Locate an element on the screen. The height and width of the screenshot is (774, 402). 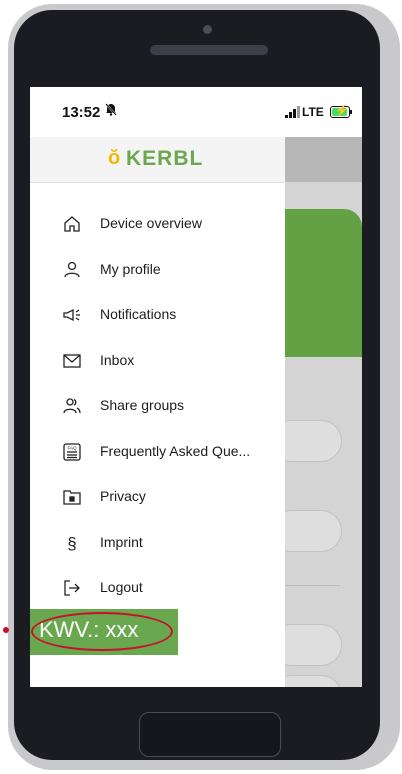
earpiece-speaker is located at coordinates (209, 50).